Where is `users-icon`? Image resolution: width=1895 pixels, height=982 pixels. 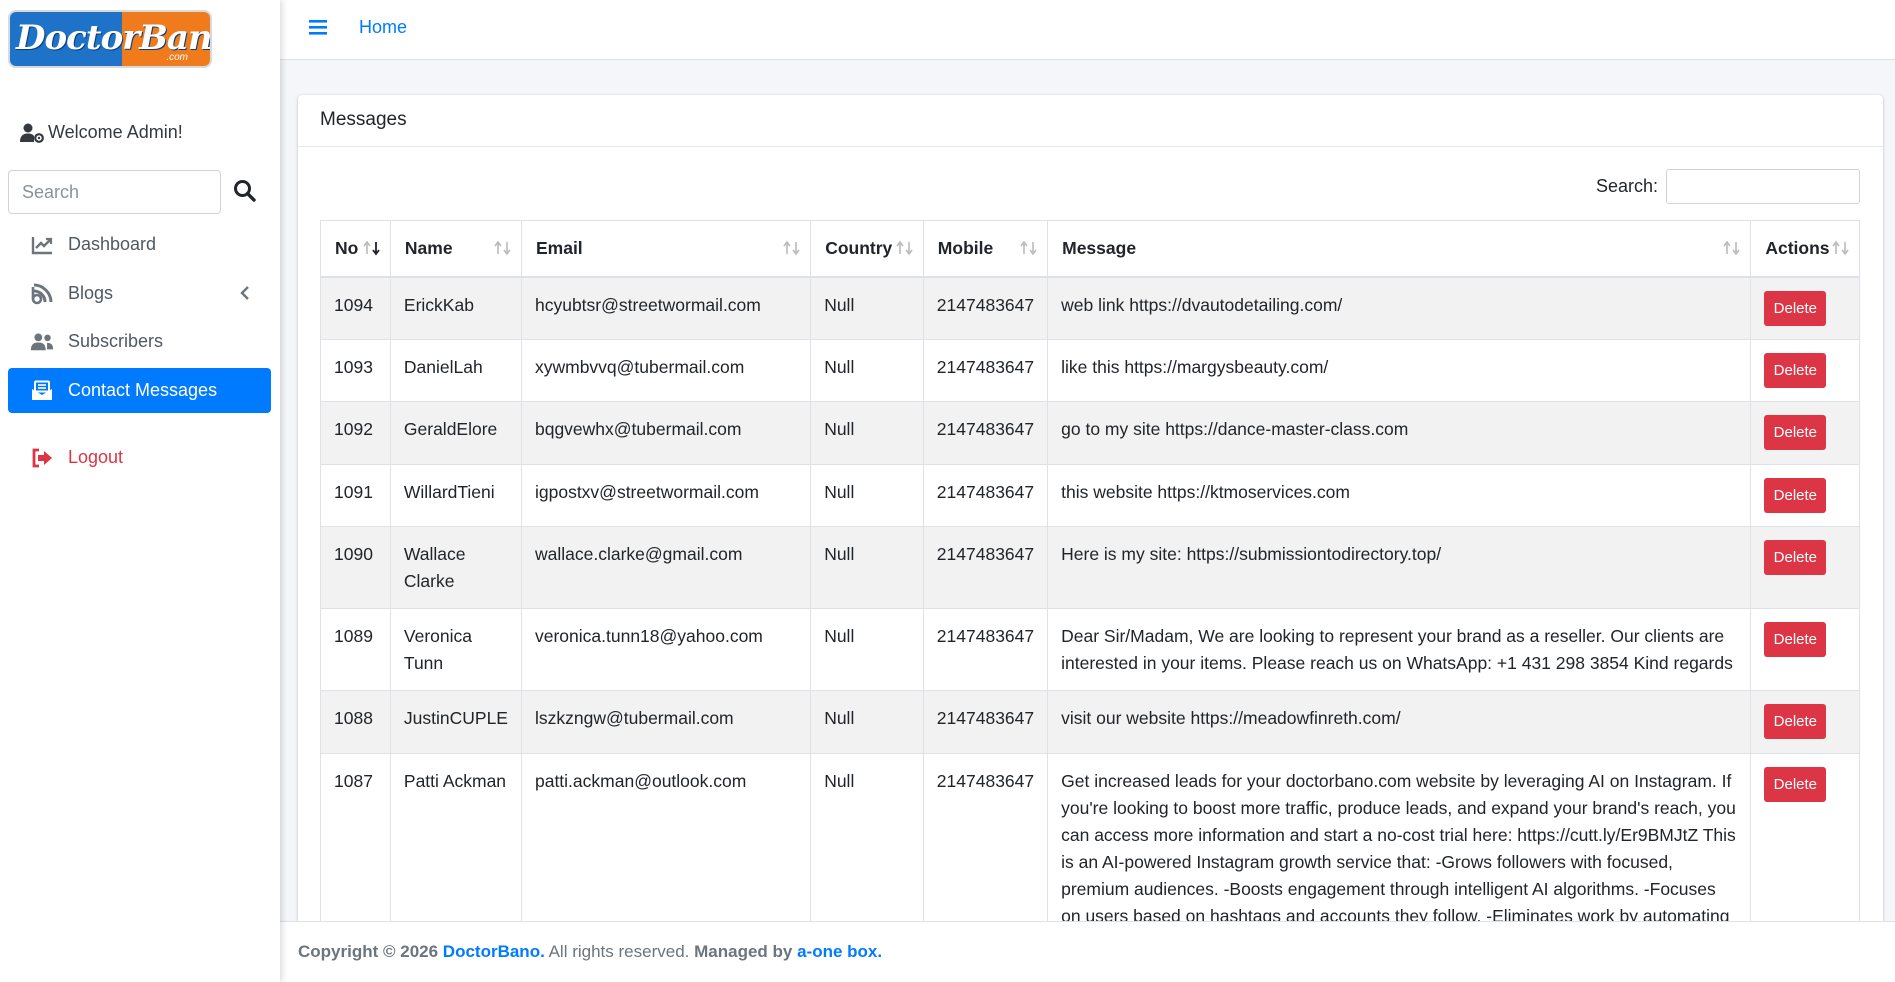
users-icon is located at coordinates (42, 342).